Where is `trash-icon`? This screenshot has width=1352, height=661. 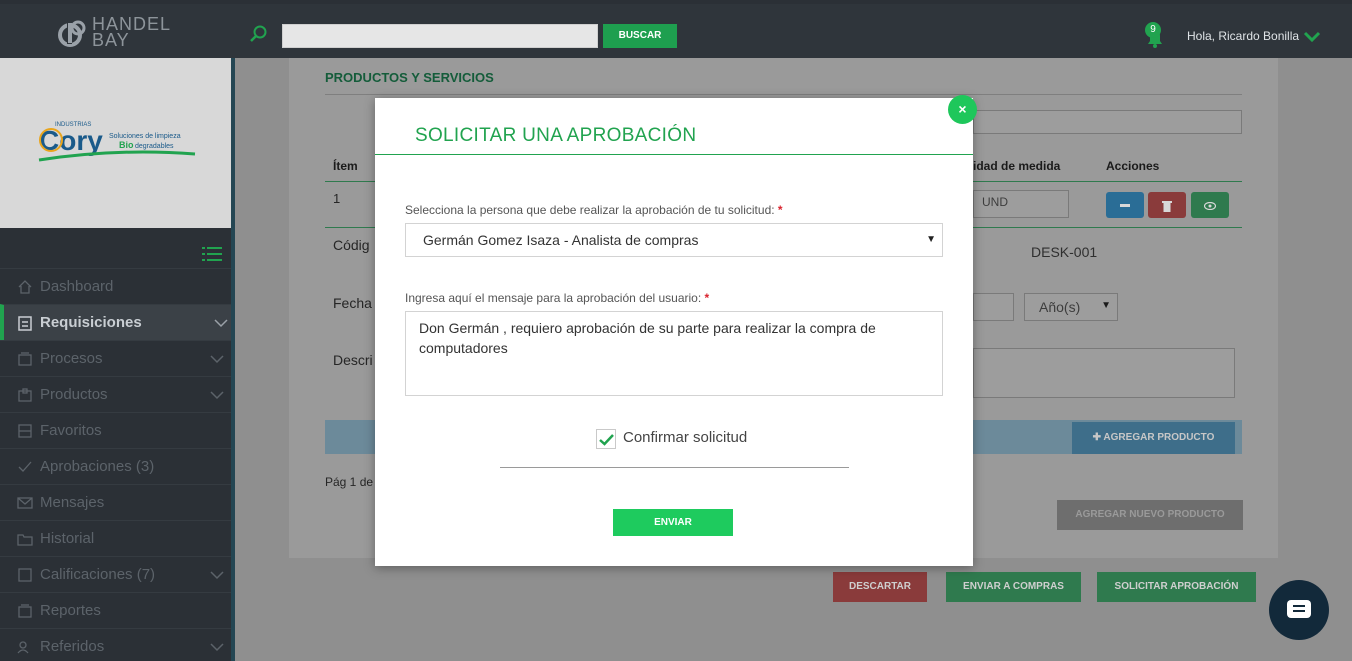 trash-icon is located at coordinates (1167, 206).